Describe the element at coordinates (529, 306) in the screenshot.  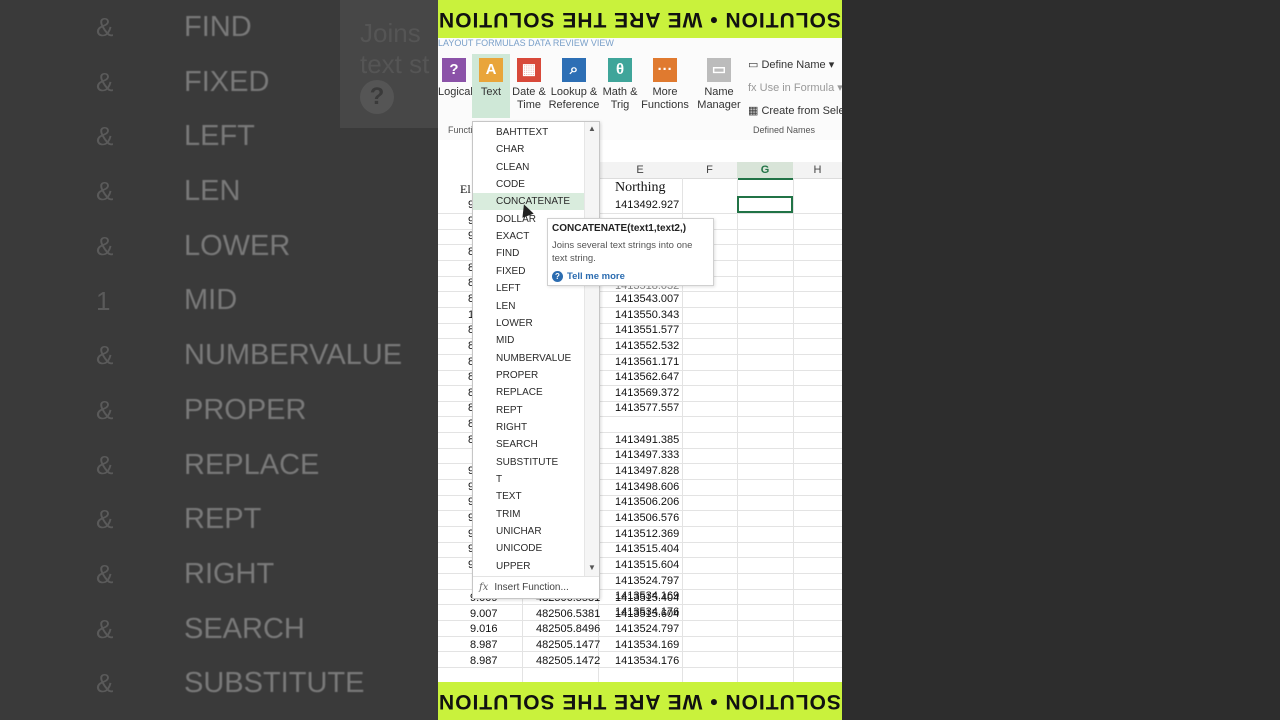
I see `dropdown-item-len: LEN` at that location.